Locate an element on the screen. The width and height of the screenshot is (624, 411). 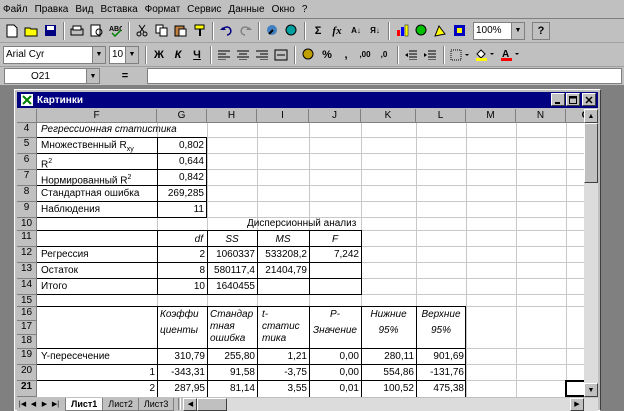
row-header-8: 8 is located at coordinates (27, 194).